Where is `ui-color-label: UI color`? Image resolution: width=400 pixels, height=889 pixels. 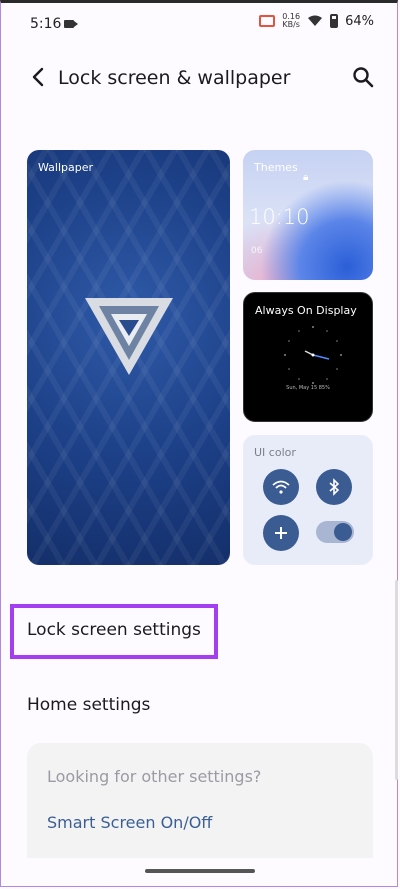
ui-color-label: UI color is located at coordinates (275, 452).